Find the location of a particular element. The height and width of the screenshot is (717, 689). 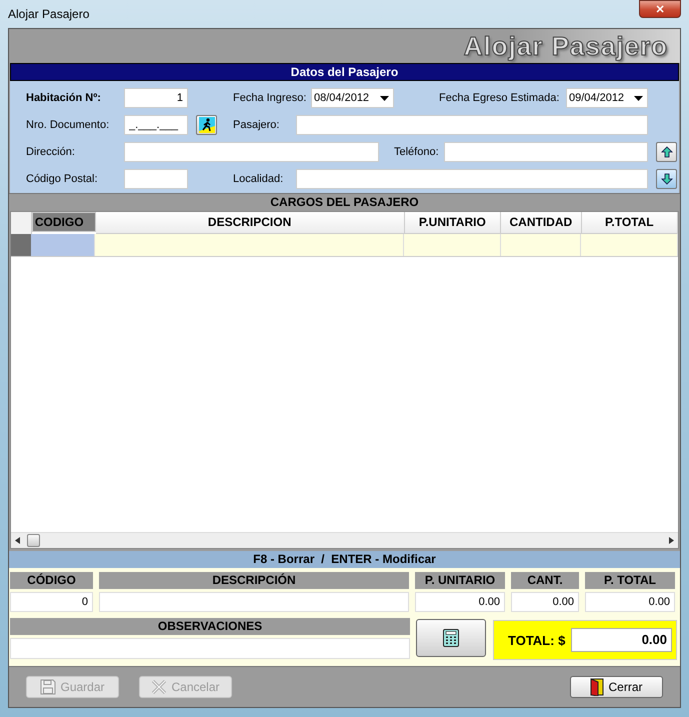

door-icon is located at coordinates (597, 687).